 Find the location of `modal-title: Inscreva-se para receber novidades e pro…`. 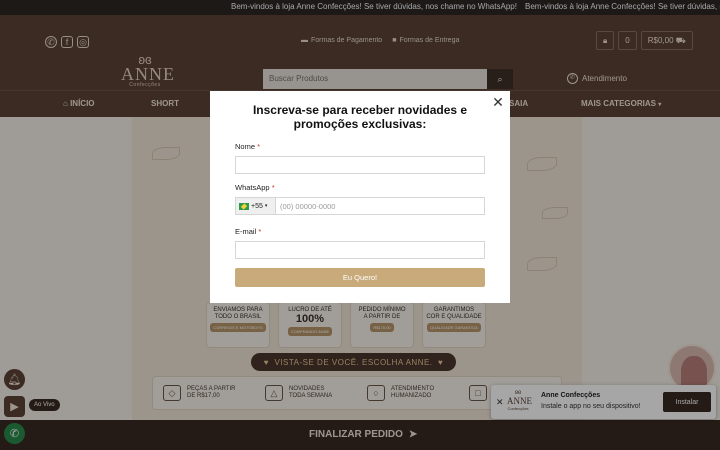

modal-title: Inscreva-se para receber novidades e pro… is located at coordinates (360, 117).